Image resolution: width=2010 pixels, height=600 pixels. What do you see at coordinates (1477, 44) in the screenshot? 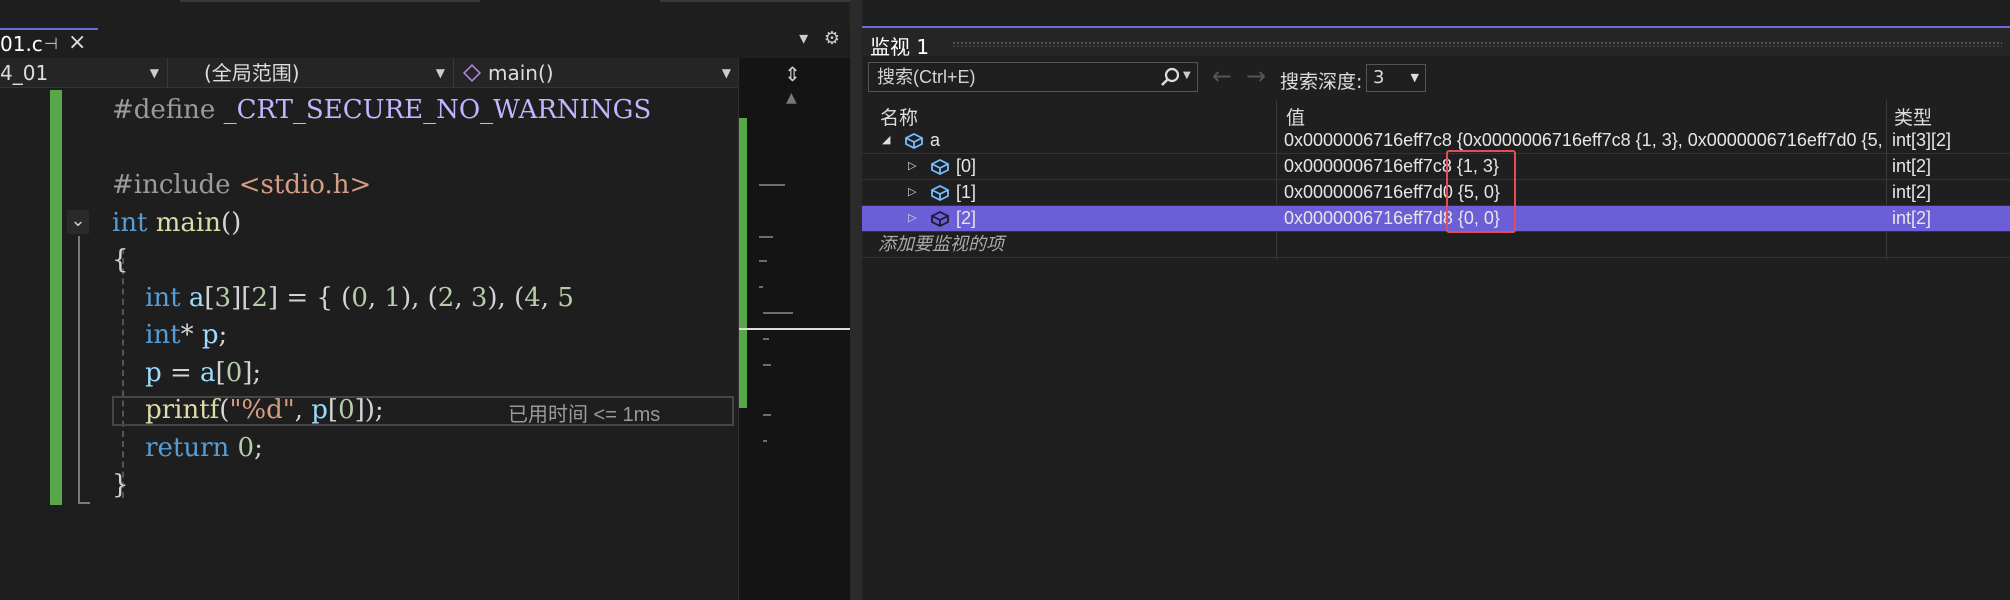
I see `drag-grip` at bounding box center [1477, 44].